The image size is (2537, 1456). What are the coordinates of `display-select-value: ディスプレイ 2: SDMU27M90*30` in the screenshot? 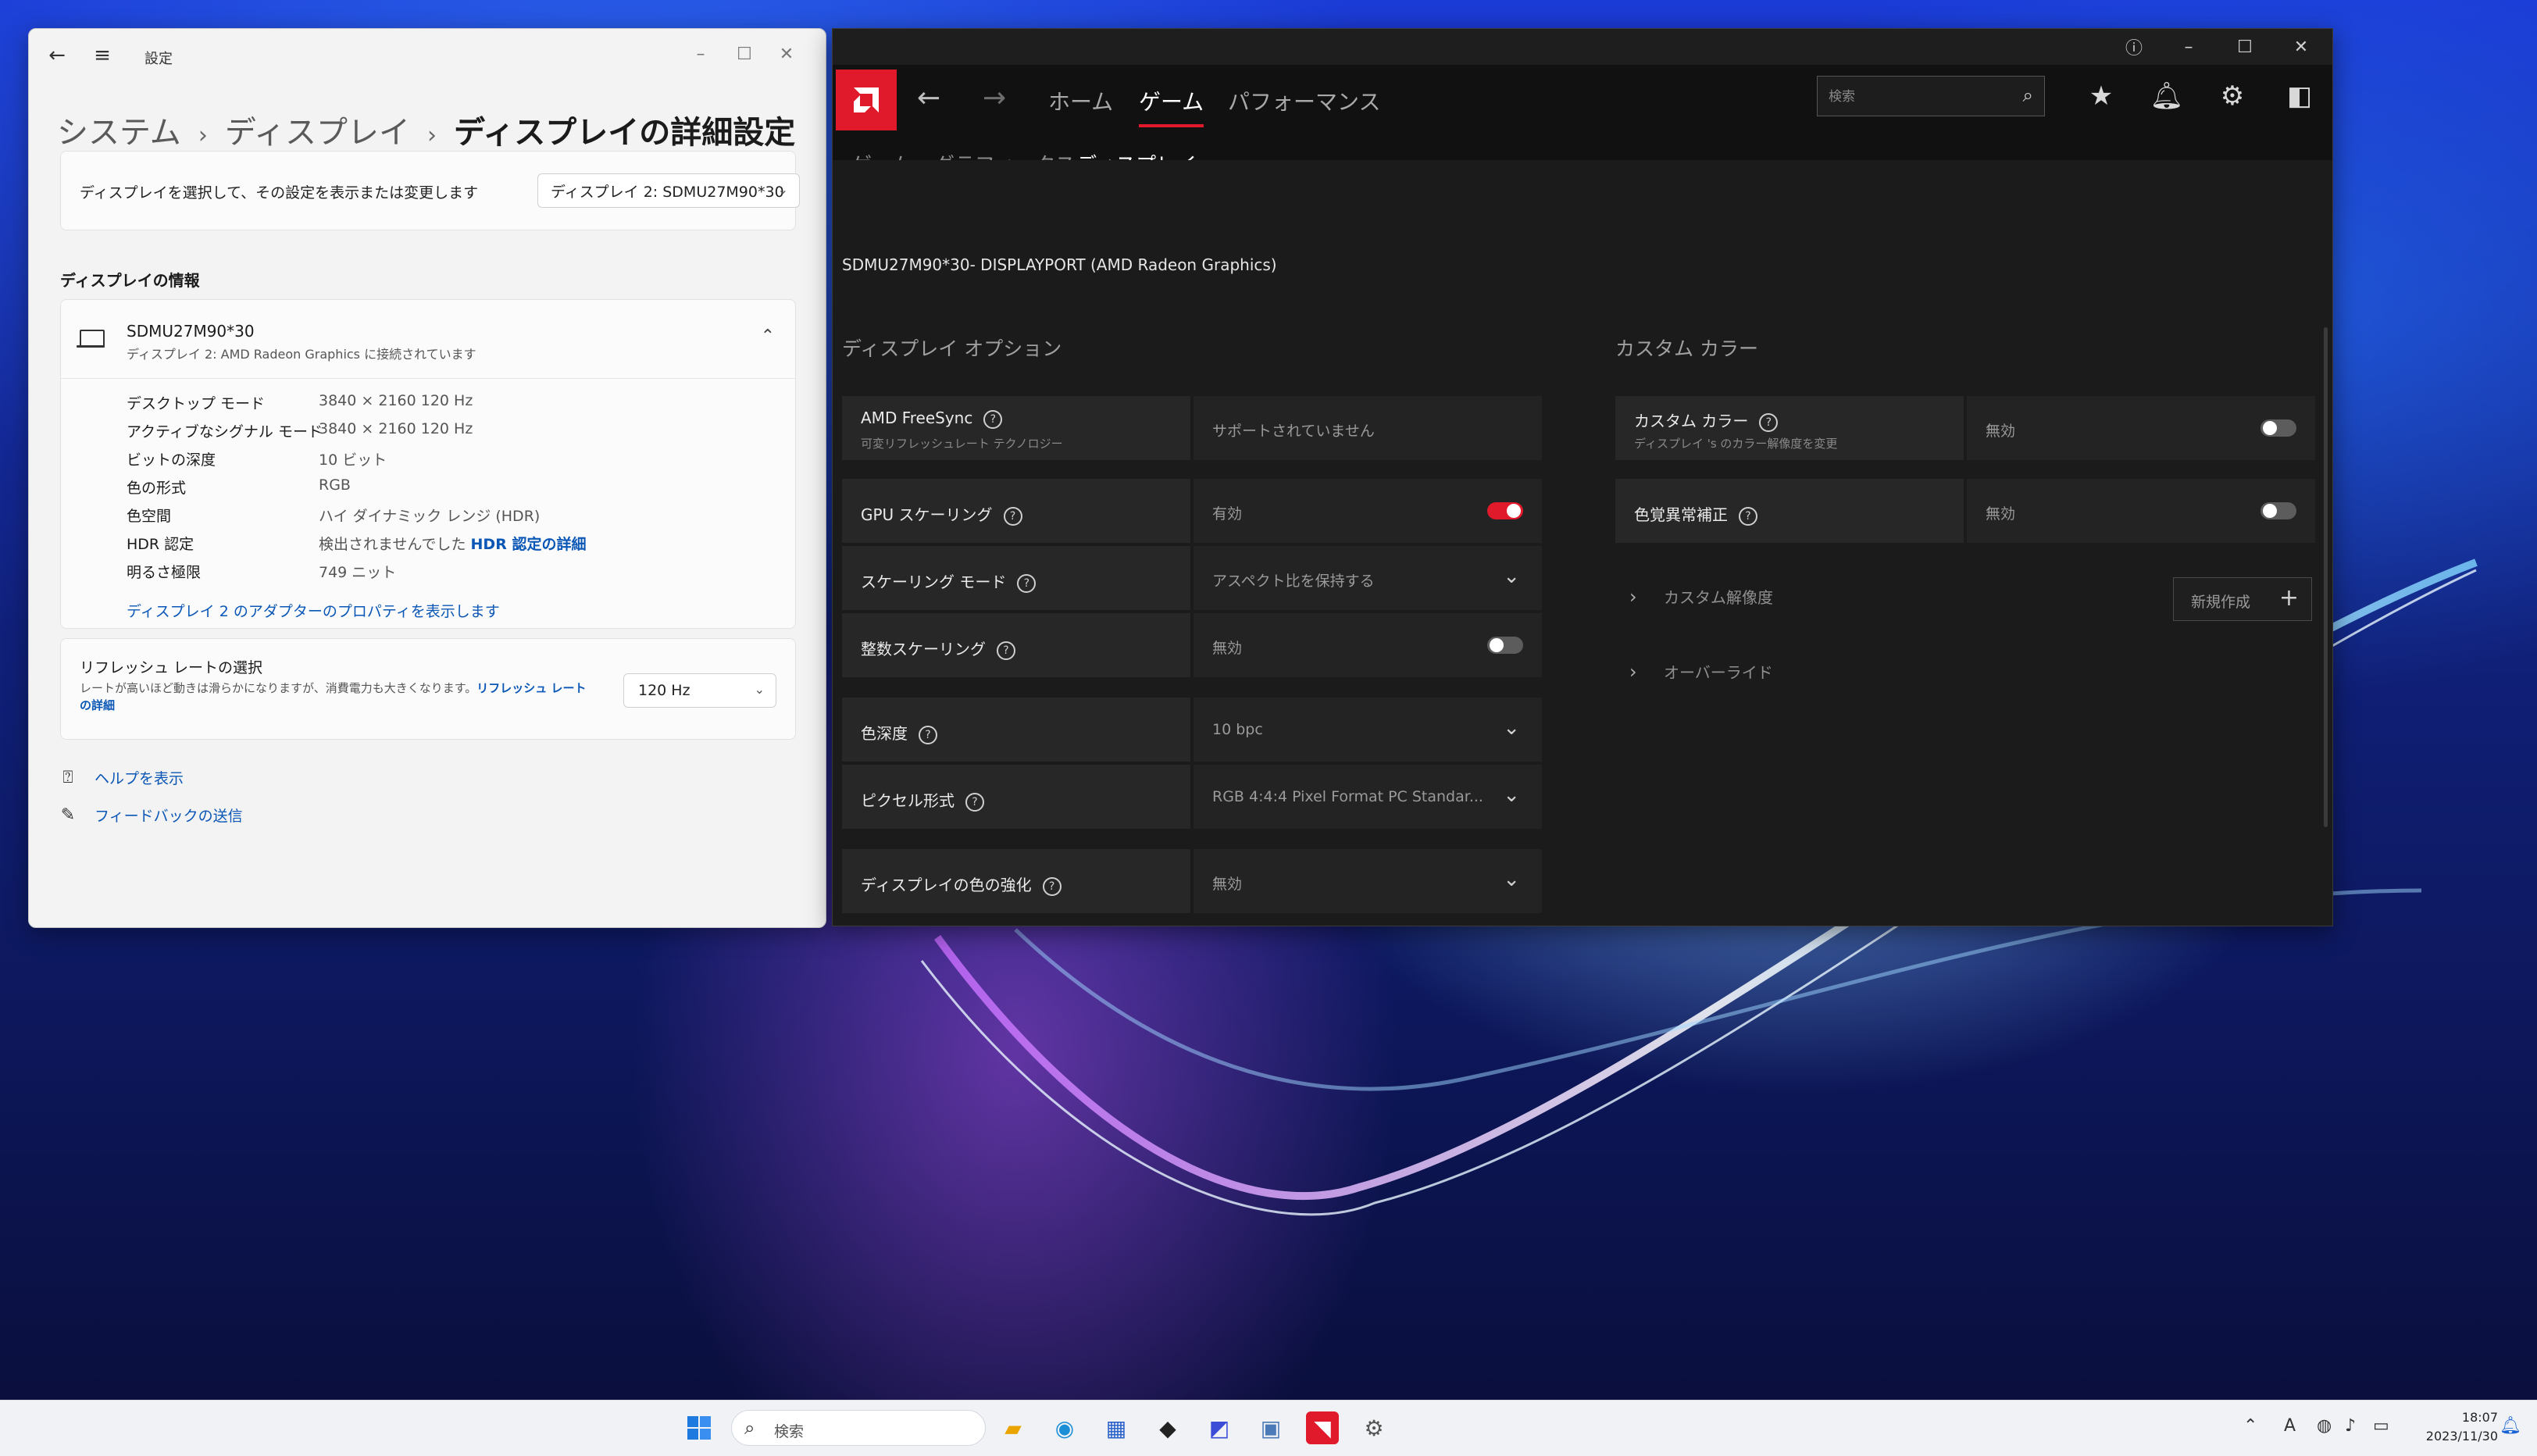 It's located at (667, 192).